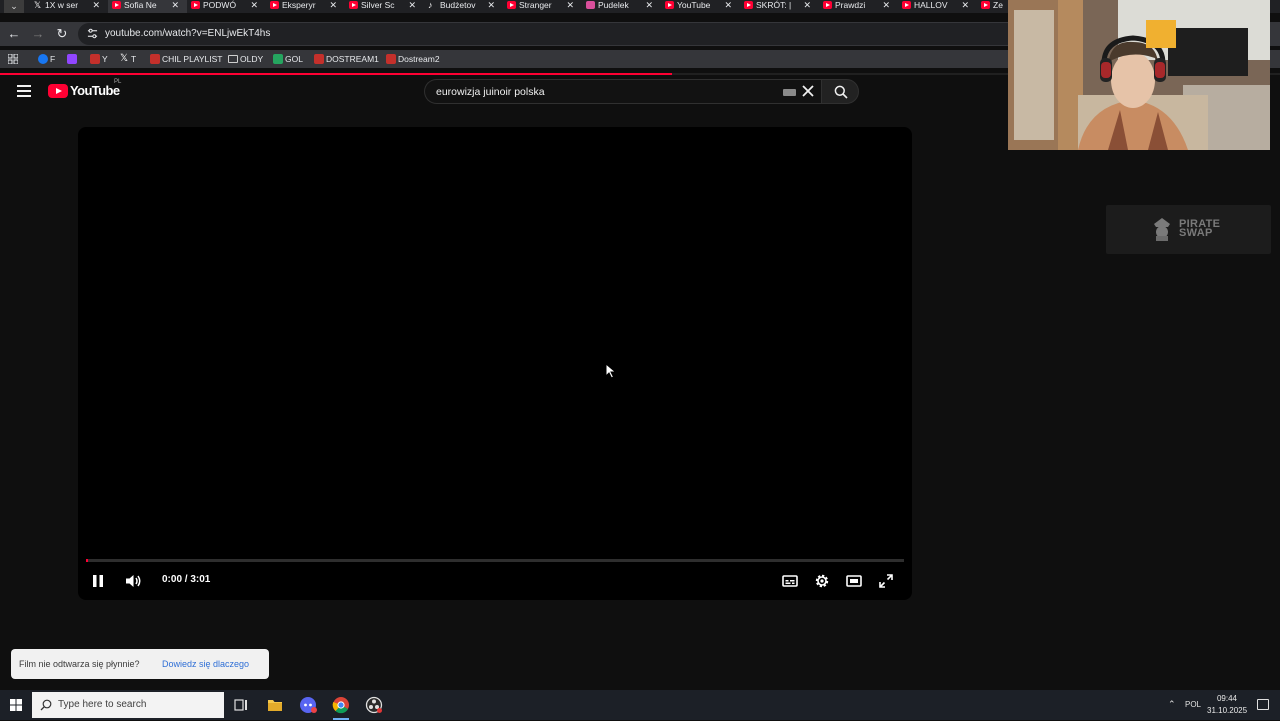 This screenshot has height=721, width=1280. What do you see at coordinates (147, 6) in the screenshot?
I see `browser-tab: Sofia Ne ✕` at bounding box center [147, 6].